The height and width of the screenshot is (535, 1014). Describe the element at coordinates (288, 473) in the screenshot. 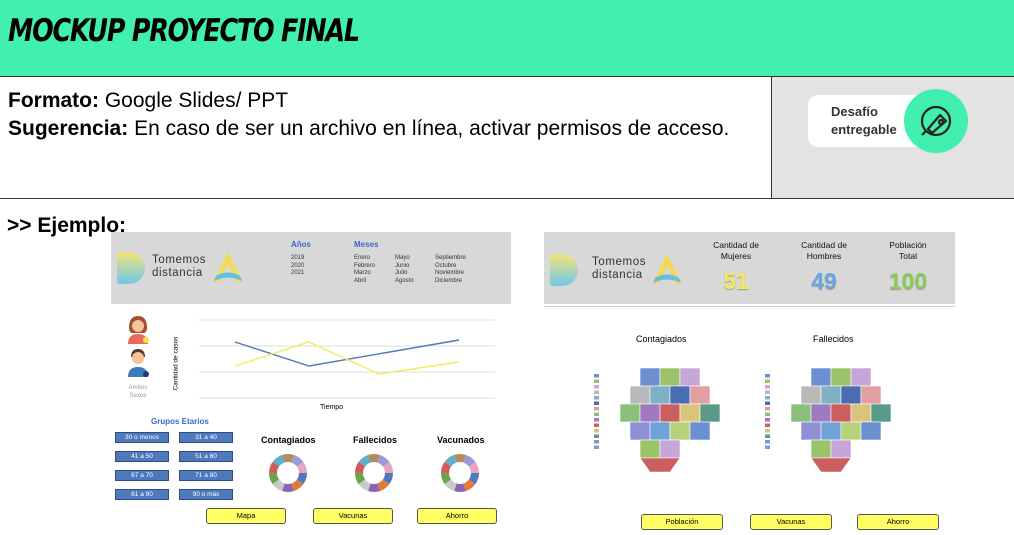

I see `donut-chart-infected` at that location.